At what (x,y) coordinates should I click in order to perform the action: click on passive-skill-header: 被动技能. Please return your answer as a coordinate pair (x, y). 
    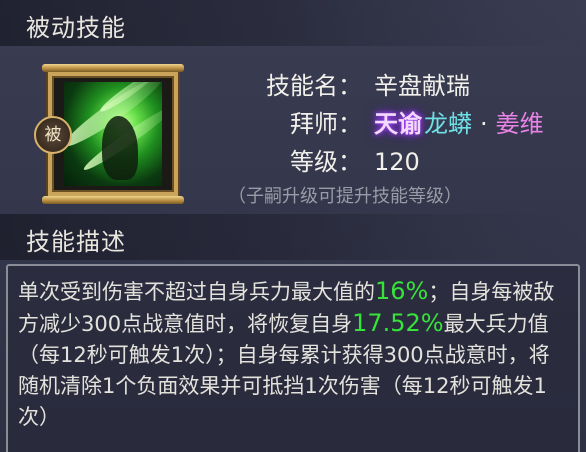
    Looking at the image, I should click on (293, 23).